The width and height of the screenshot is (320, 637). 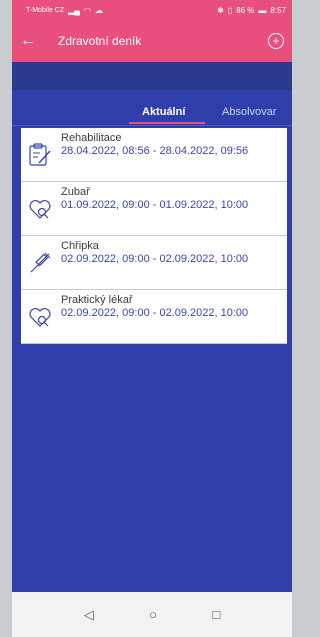 I want to click on entry-name: Rehabilitace, so click(x=91, y=138).